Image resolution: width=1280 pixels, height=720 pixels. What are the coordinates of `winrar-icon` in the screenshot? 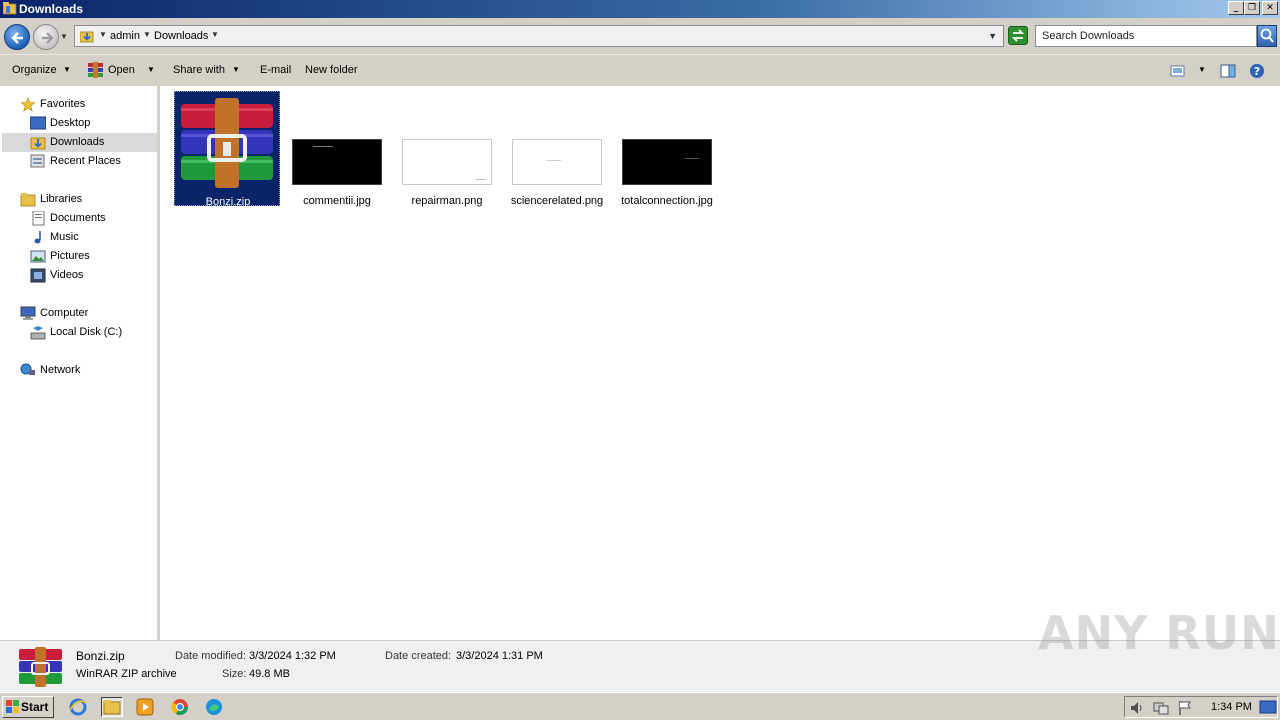 It's located at (95, 70).